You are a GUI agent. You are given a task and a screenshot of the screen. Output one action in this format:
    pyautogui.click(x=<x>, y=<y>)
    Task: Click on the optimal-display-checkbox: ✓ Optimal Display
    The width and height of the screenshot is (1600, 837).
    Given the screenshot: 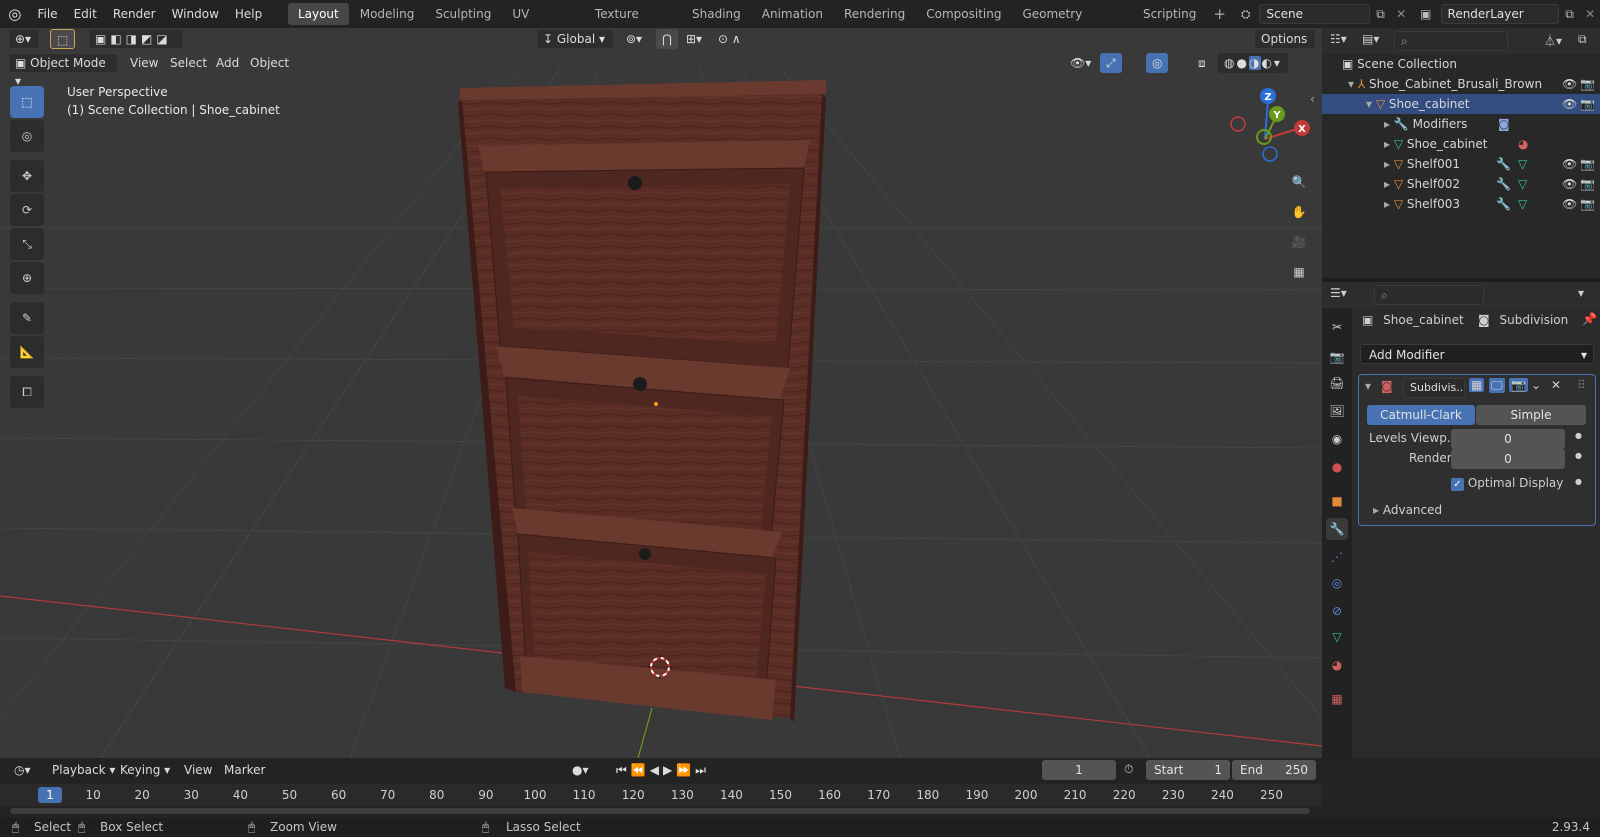 What is the action you would take?
    pyautogui.click(x=1507, y=483)
    